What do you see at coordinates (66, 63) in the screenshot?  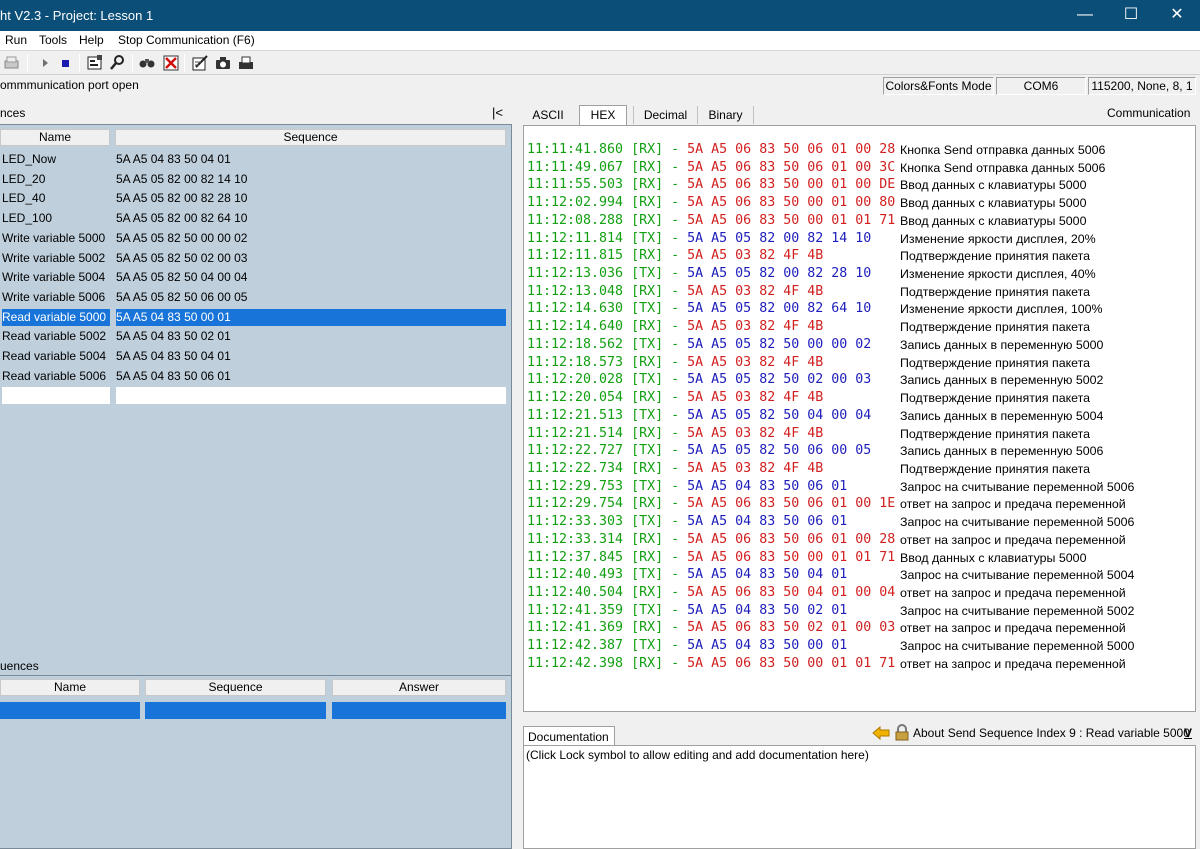 I see `stop-icon` at bounding box center [66, 63].